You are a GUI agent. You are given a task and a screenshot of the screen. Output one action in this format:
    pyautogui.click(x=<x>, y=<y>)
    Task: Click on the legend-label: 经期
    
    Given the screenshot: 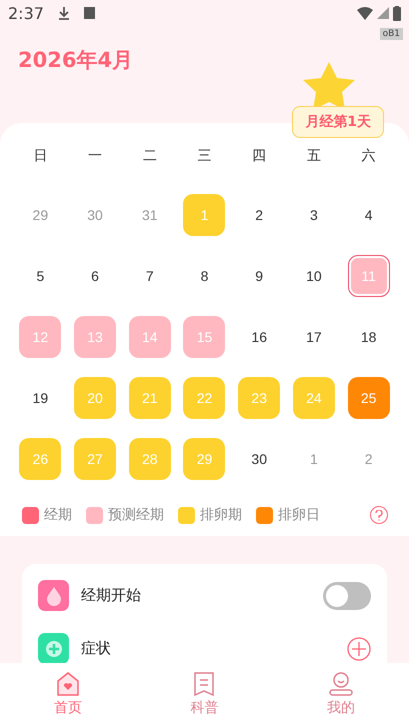 What is the action you would take?
    pyautogui.click(x=58, y=515)
    